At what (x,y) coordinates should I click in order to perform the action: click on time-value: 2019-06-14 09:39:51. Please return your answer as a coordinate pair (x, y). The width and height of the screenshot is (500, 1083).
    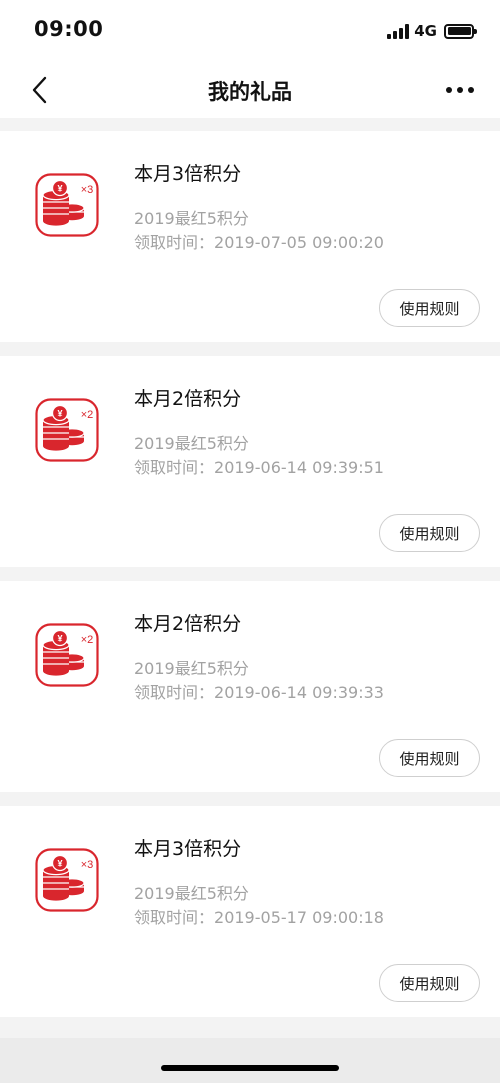
    Looking at the image, I should click on (299, 467).